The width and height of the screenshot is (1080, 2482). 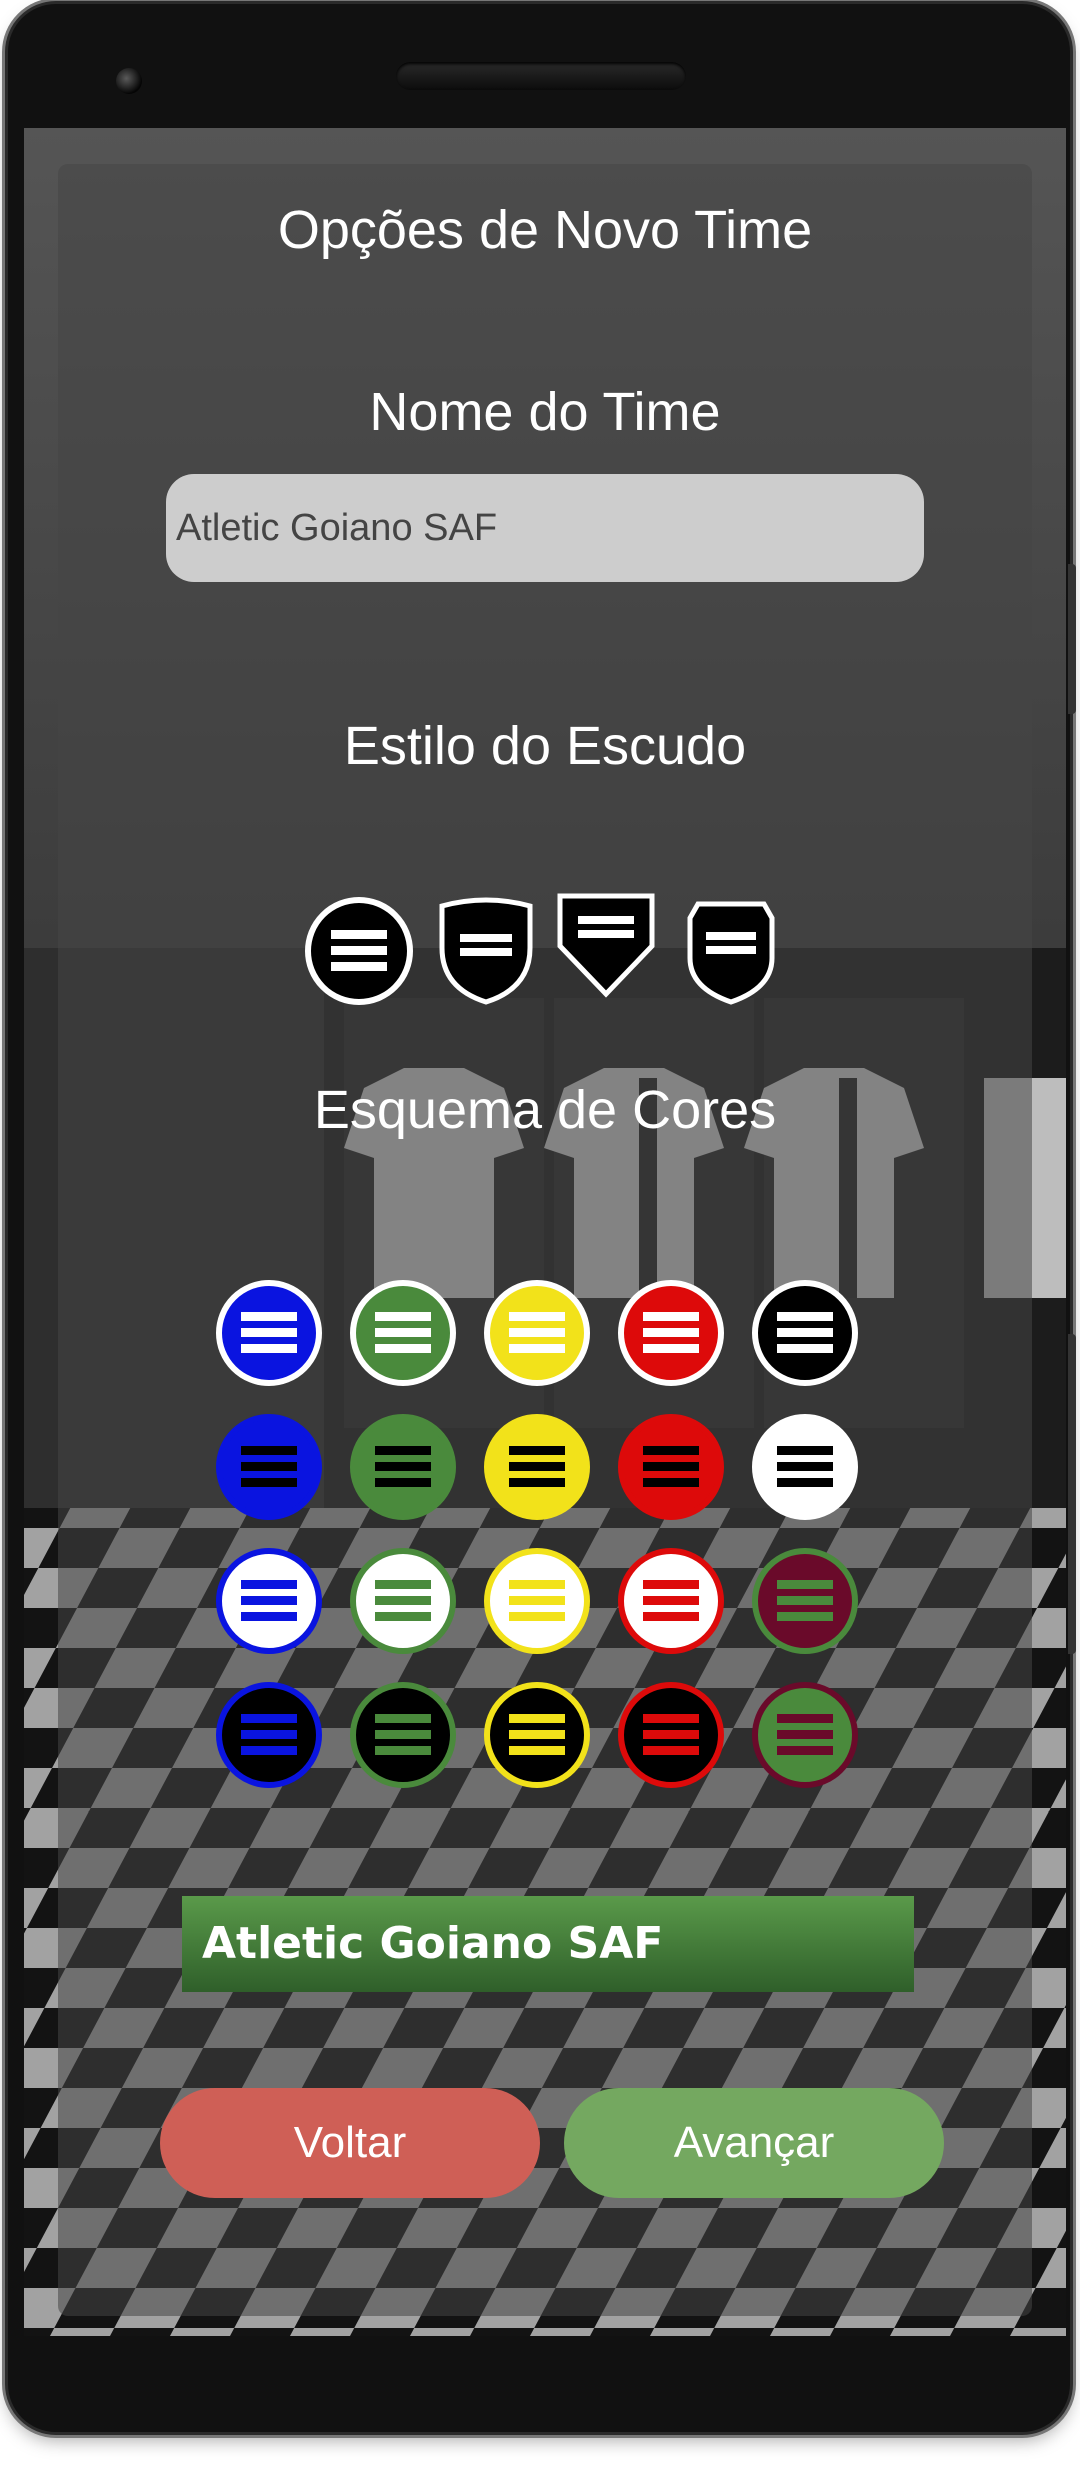 What do you see at coordinates (545, 412) in the screenshot?
I see `team-name-heading: Nome do Time` at bounding box center [545, 412].